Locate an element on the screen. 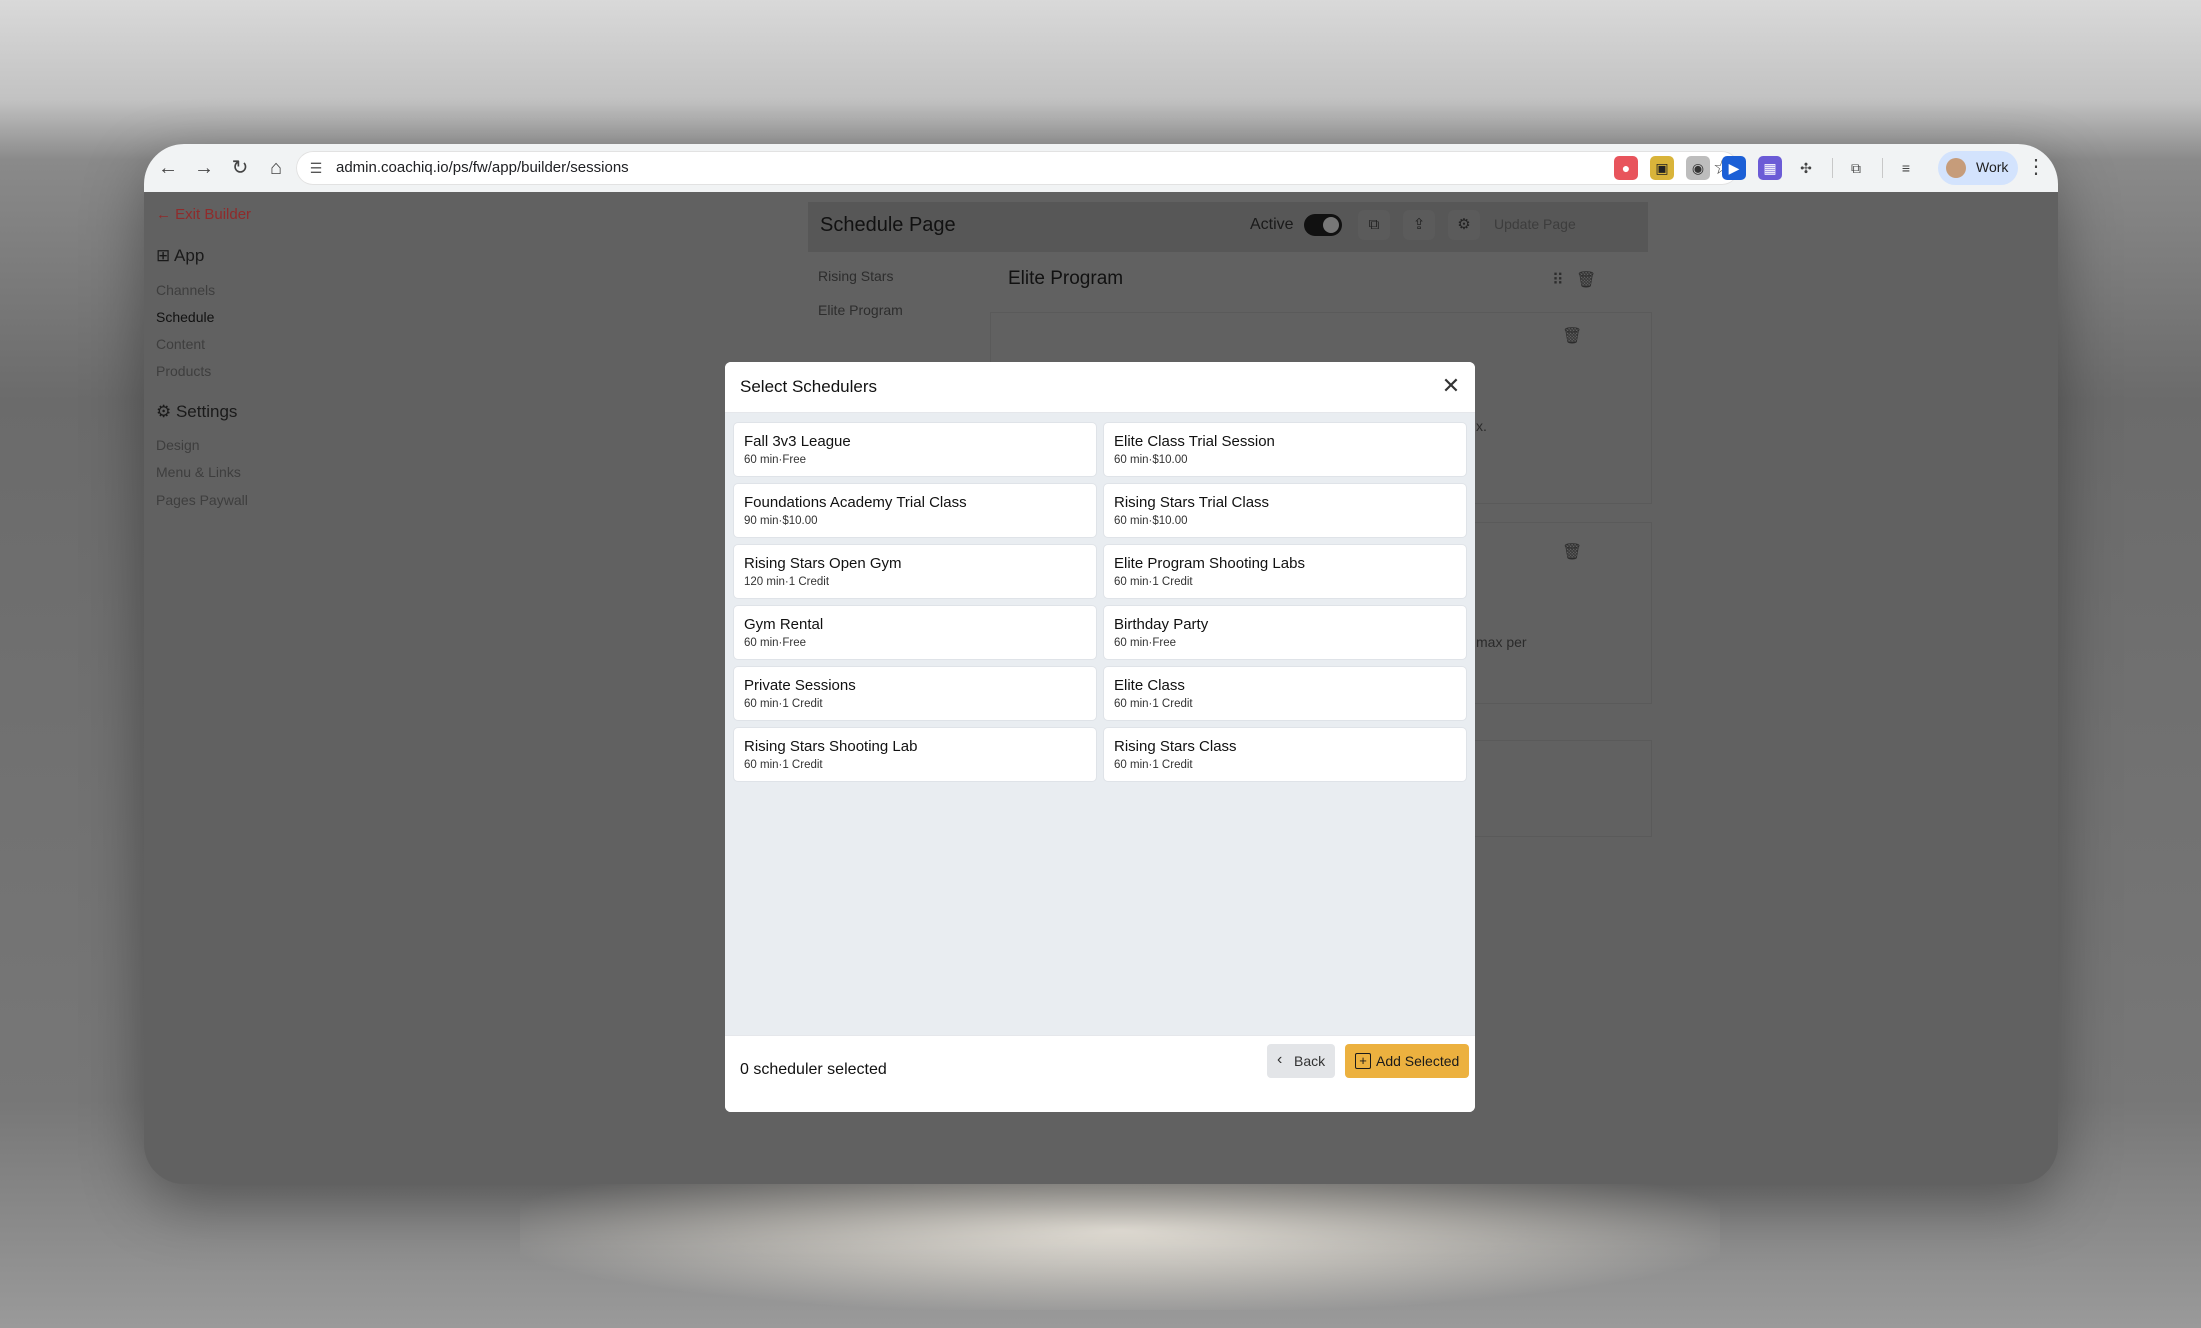 The width and height of the screenshot is (2201, 1328). app-section-heading: ⊞ App is located at coordinates (180, 255).